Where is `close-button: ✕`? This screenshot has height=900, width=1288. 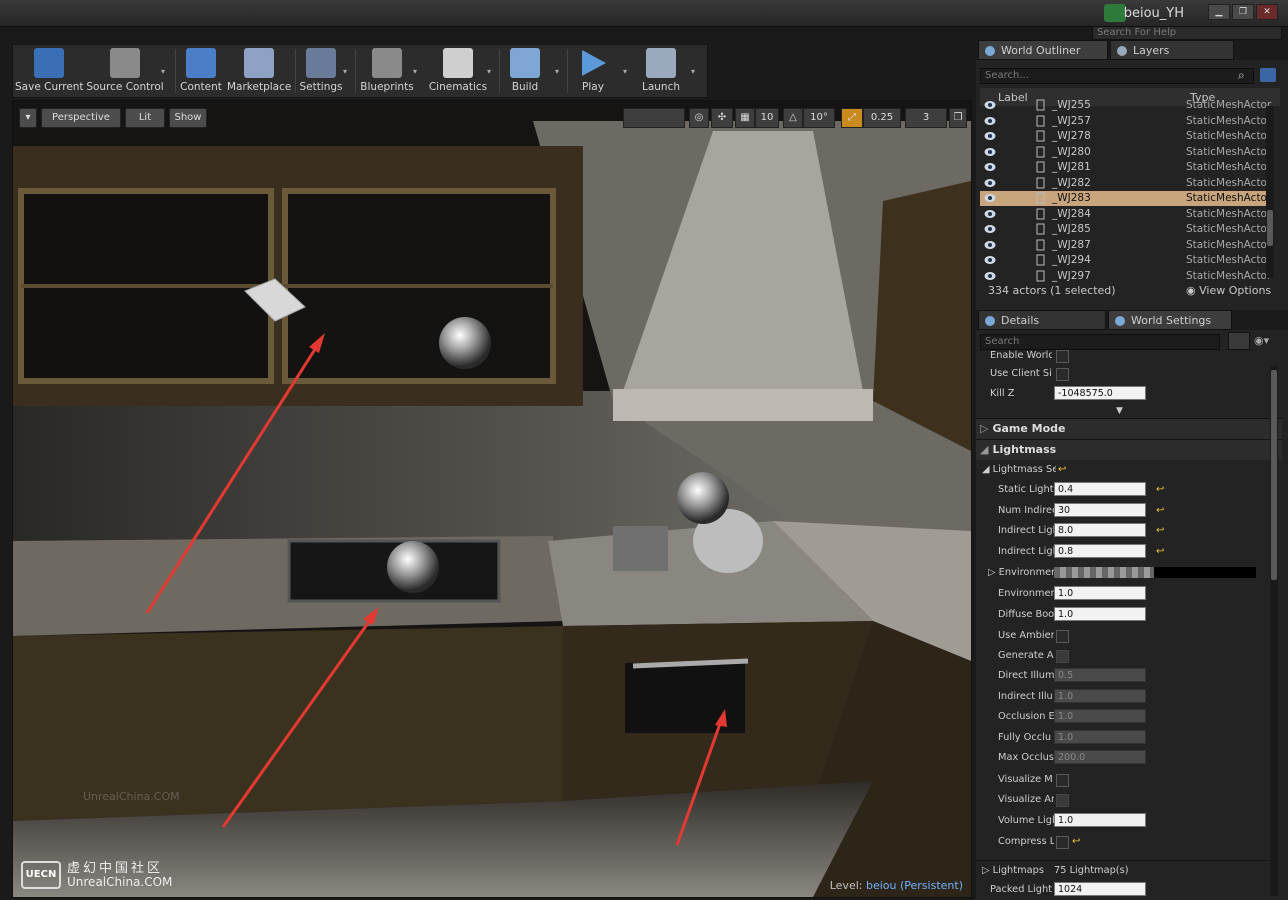 close-button: ✕ is located at coordinates (1267, 12).